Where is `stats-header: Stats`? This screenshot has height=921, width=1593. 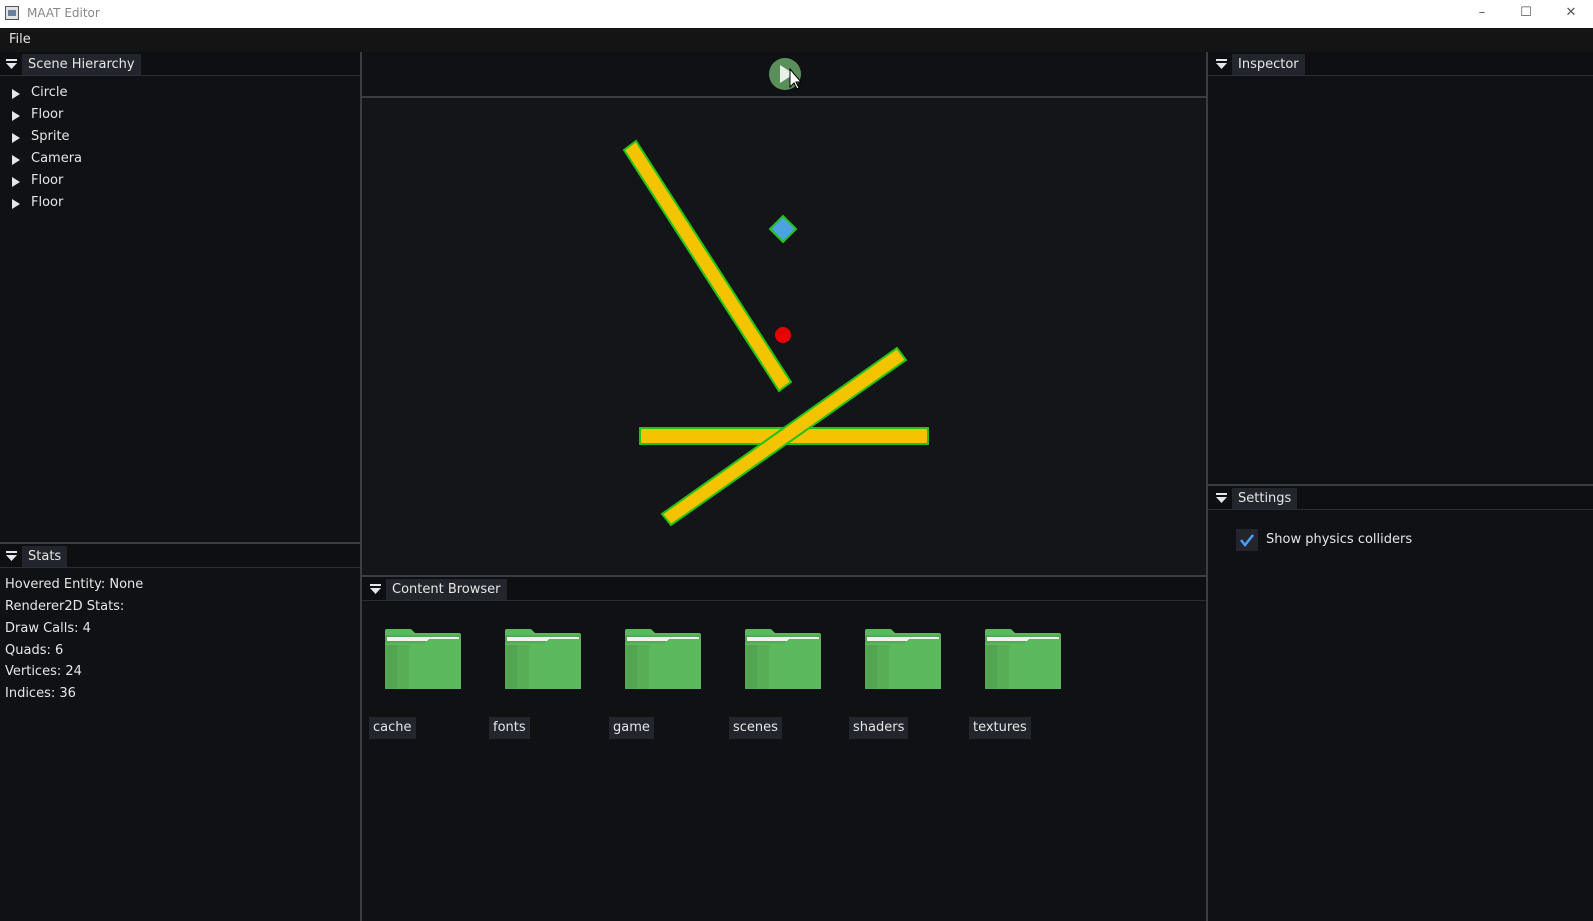 stats-header: Stats is located at coordinates (180, 556).